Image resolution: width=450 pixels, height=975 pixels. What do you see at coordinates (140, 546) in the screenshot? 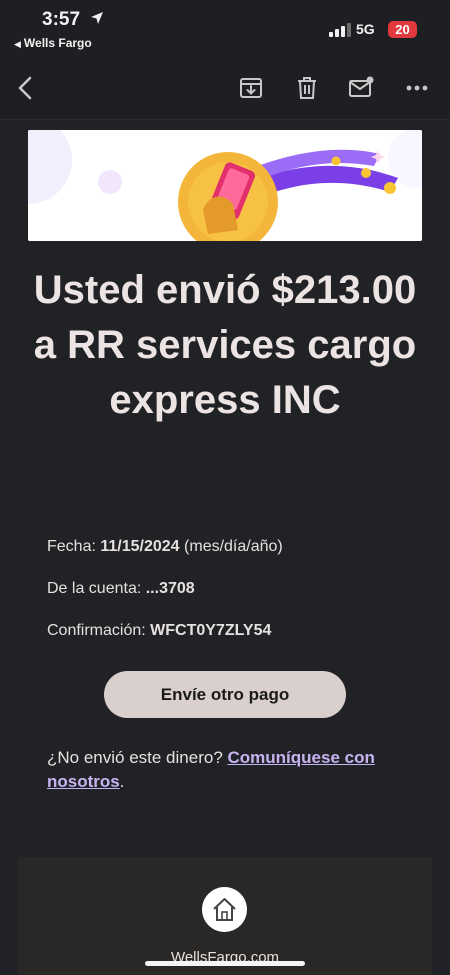
I see `date-value: 11/15/2024` at bounding box center [140, 546].